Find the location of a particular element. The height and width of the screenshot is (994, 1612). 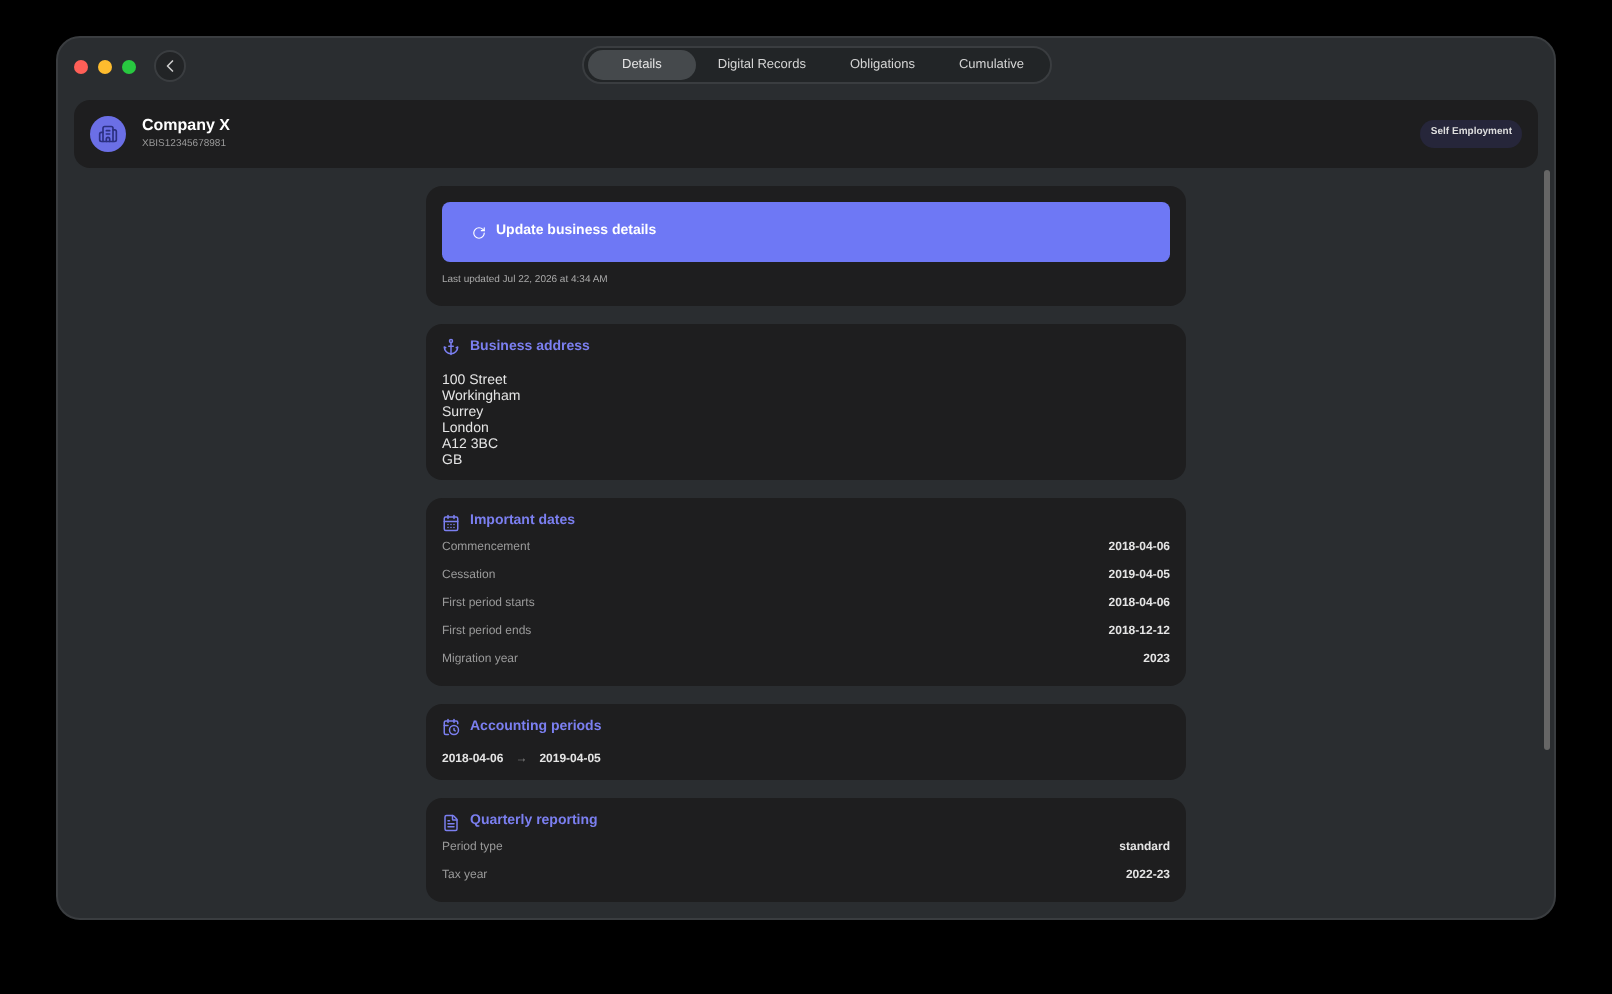

scrollbar is located at coordinates (1547, 460).